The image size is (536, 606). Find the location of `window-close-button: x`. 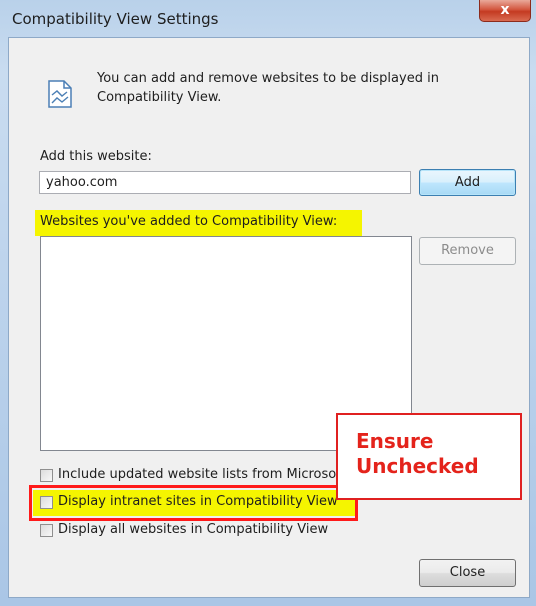

window-close-button: x is located at coordinates (505, 11).